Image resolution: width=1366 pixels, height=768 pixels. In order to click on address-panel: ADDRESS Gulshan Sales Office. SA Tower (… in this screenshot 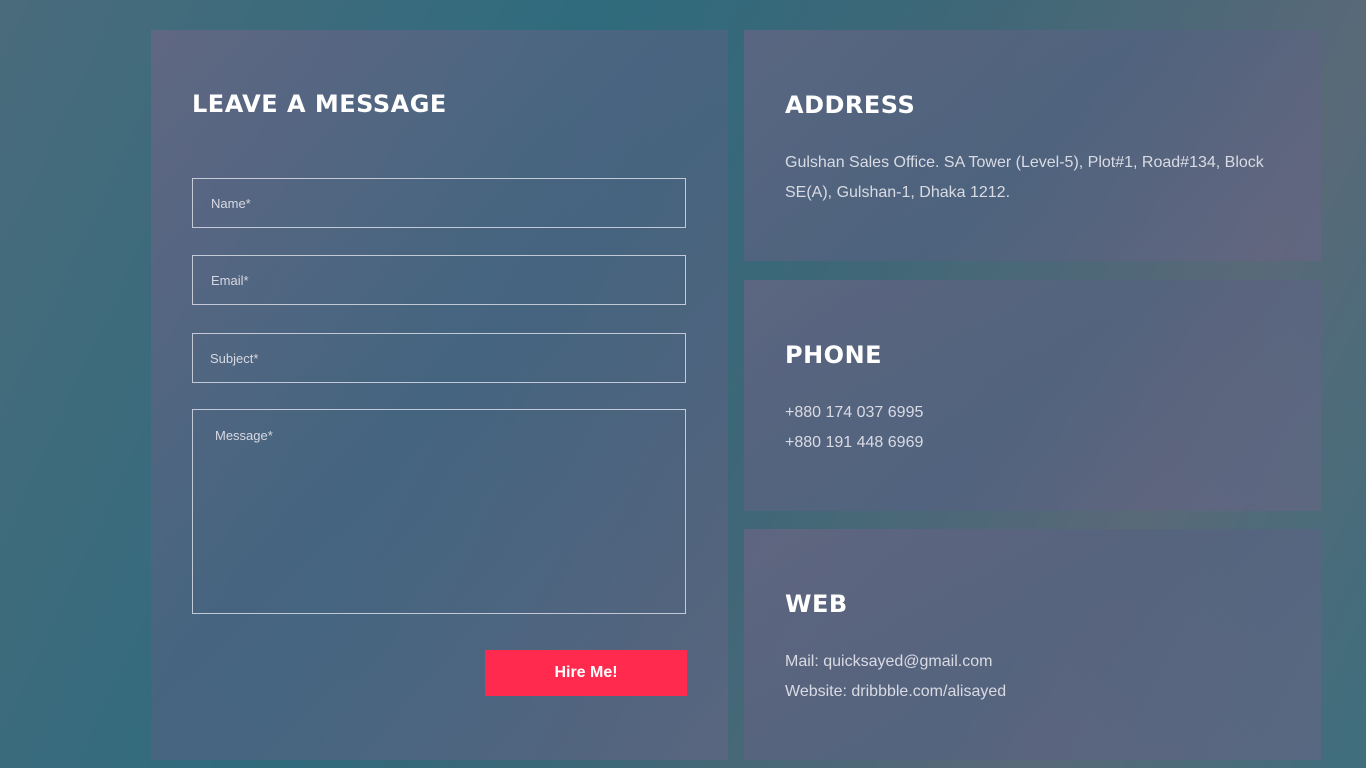, I will do `click(1032, 145)`.